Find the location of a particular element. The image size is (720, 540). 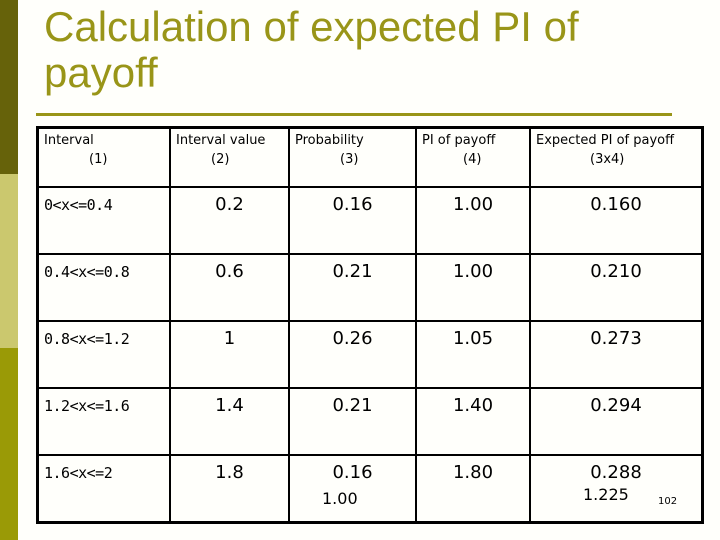

cell-interval-value: 1.4 is located at coordinates (229, 421).